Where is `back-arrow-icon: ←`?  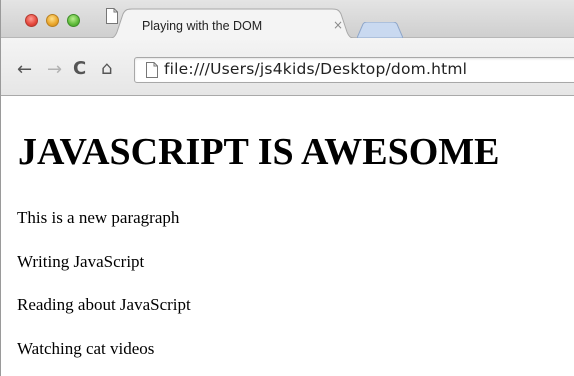
back-arrow-icon: ← is located at coordinates (24, 70).